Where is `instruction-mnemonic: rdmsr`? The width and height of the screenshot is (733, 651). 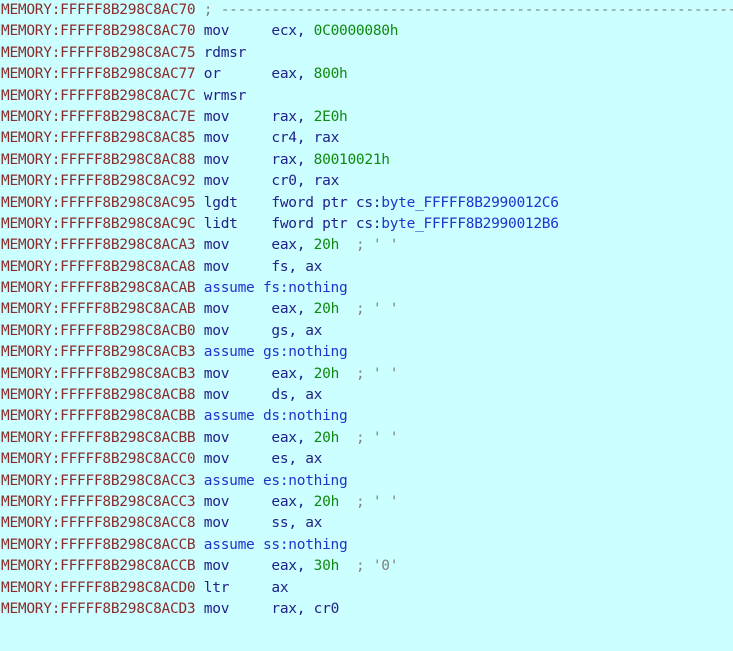
instruction-mnemonic: rdmsr is located at coordinates (225, 53).